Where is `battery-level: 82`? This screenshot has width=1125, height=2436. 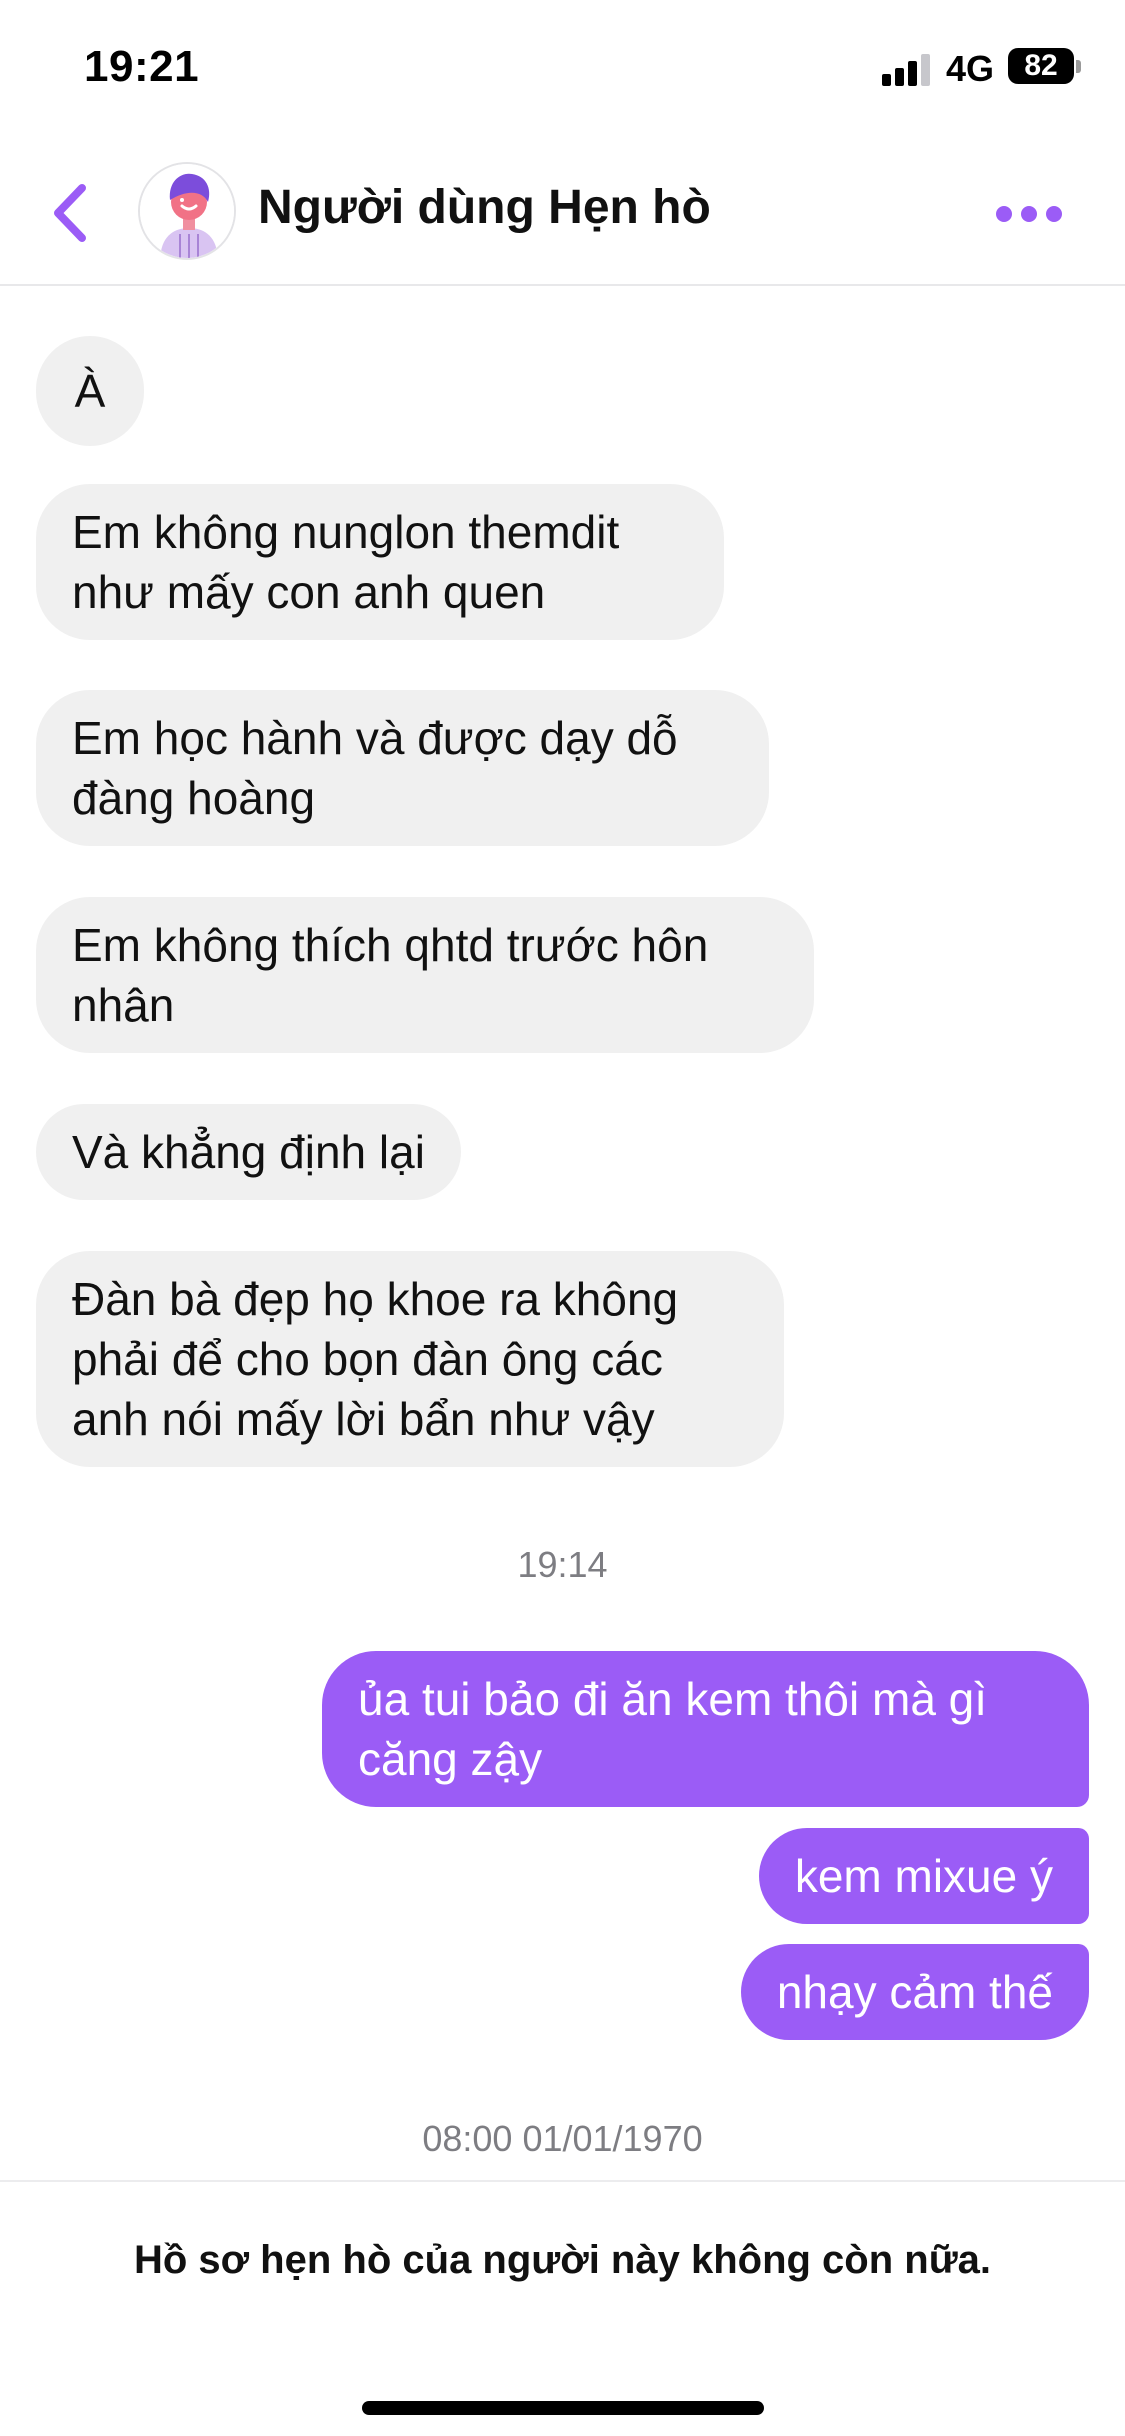
battery-level: 82 is located at coordinates (1041, 65).